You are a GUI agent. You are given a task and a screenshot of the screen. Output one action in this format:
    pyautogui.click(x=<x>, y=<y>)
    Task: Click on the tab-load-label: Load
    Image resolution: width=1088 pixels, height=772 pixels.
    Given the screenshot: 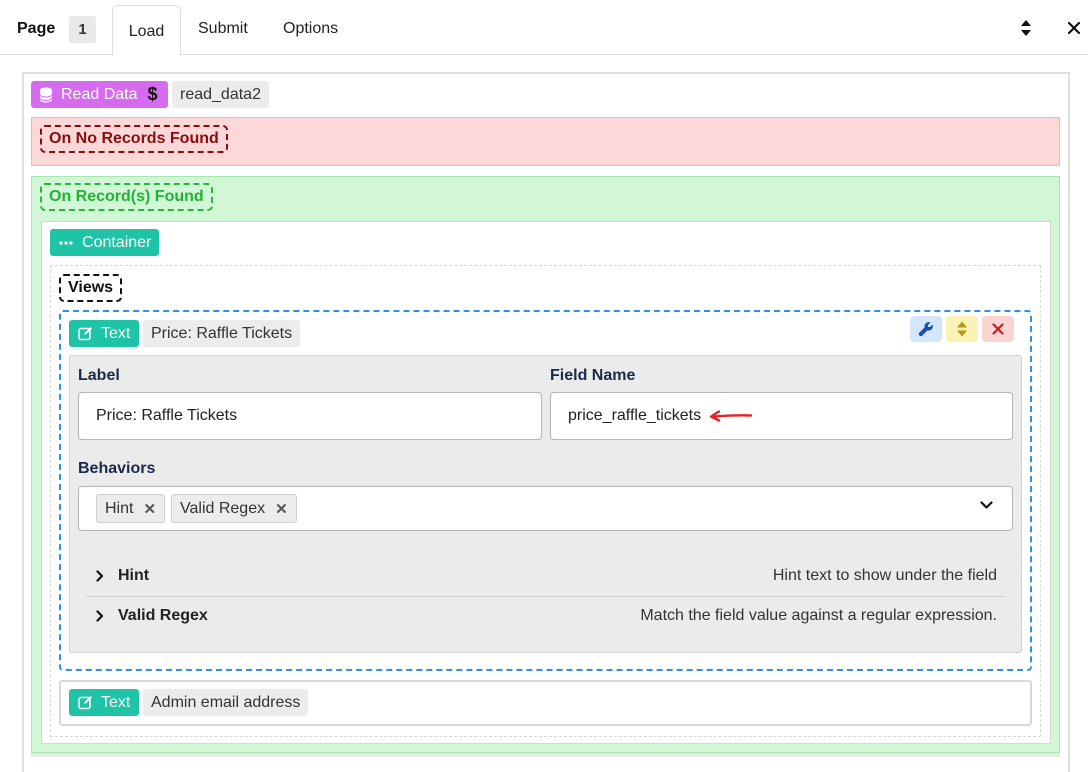 What is the action you would take?
    pyautogui.click(x=146, y=31)
    